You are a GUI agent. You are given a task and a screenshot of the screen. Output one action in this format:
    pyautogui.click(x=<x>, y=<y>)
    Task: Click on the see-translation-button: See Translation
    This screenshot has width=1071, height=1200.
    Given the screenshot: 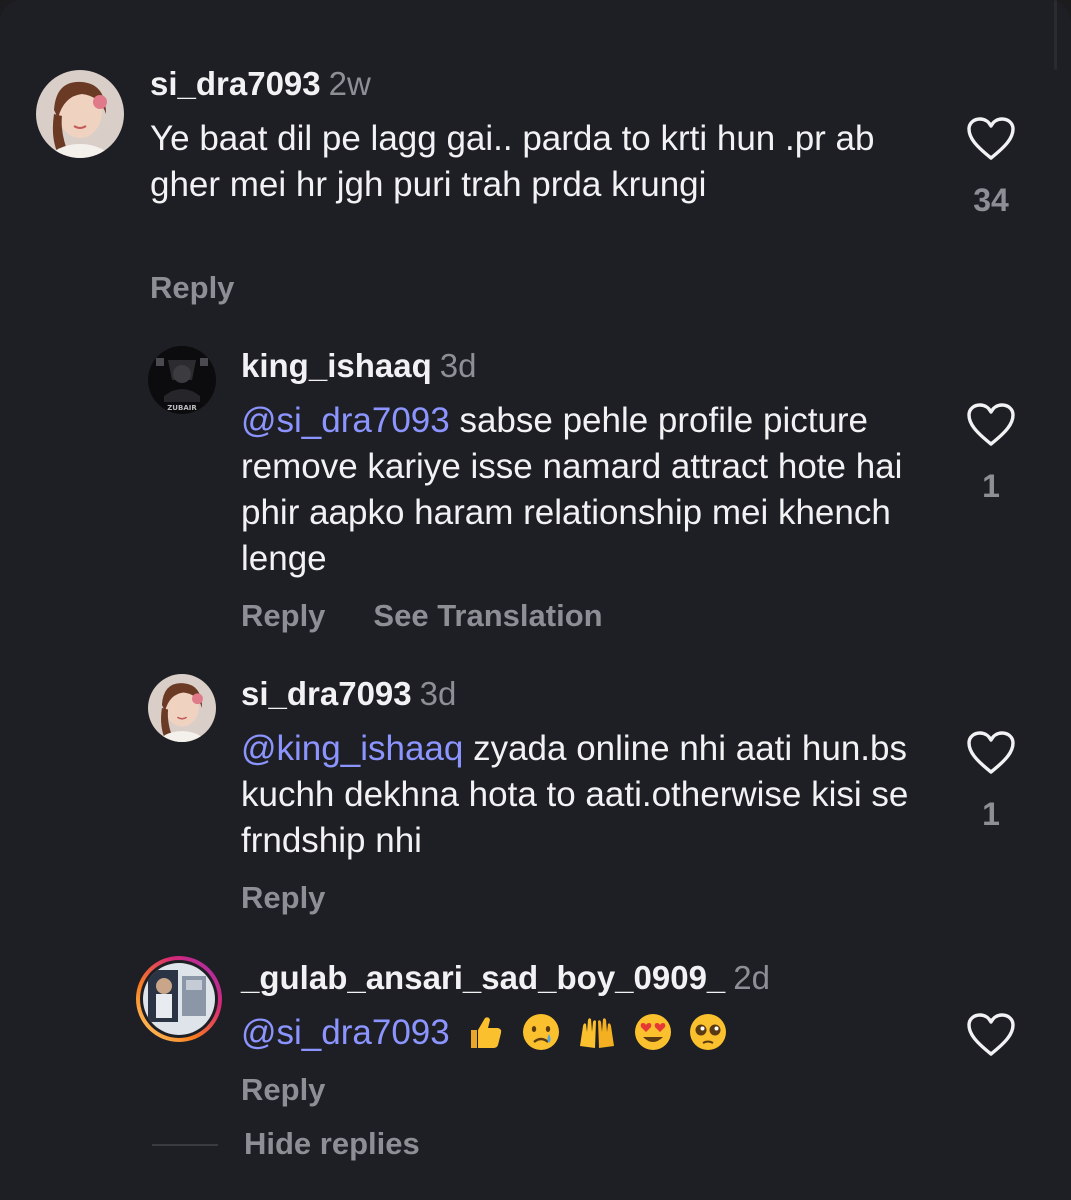 What is the action you would take?
    pyautogui.click(x=487, y=615)
    